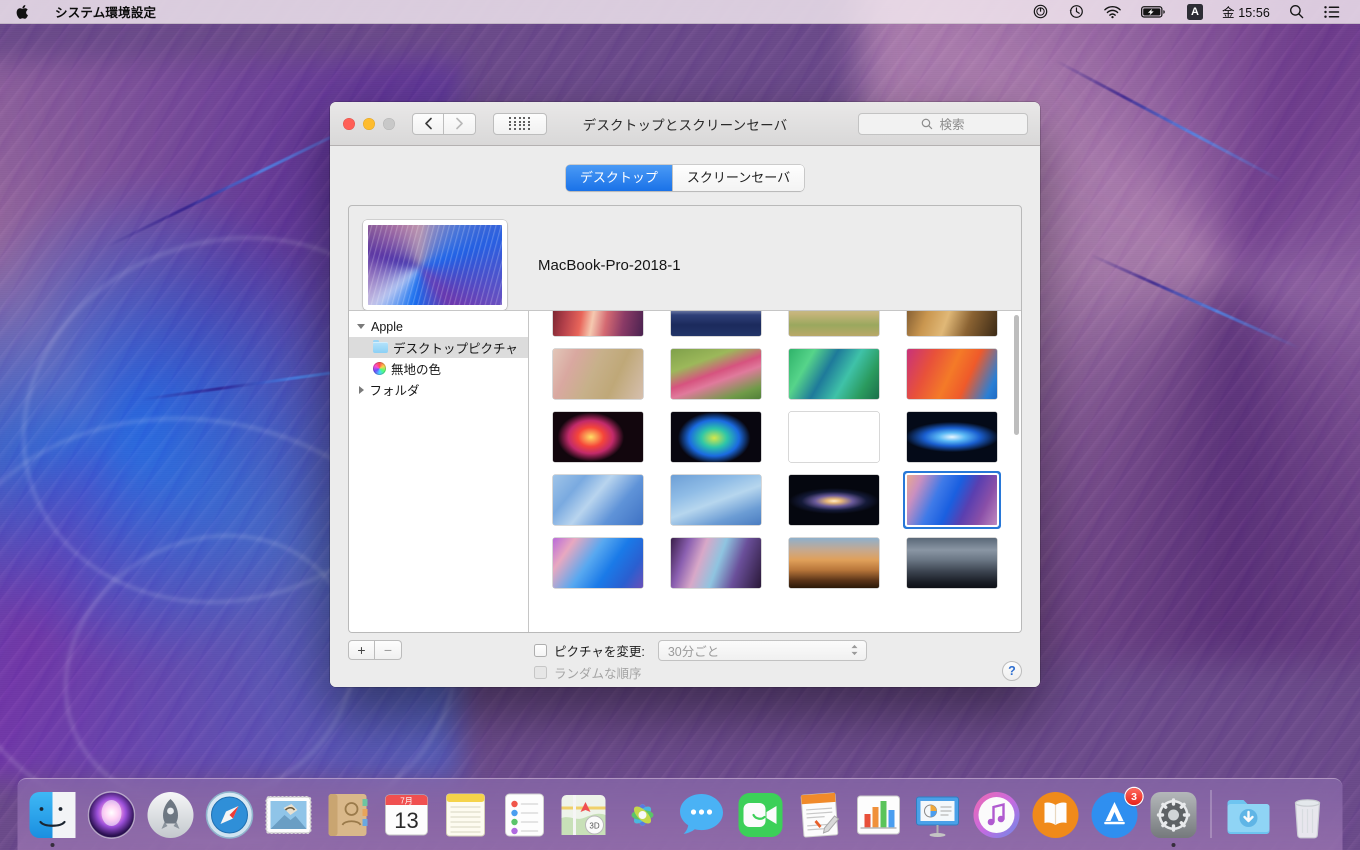 This screenshot has width=1360, height=850. What do you see at coordinates (455, 349) in the screenshot?
I see `sidebar-item-label: デスクトップピクチャ` at bounding box center [455, 349].